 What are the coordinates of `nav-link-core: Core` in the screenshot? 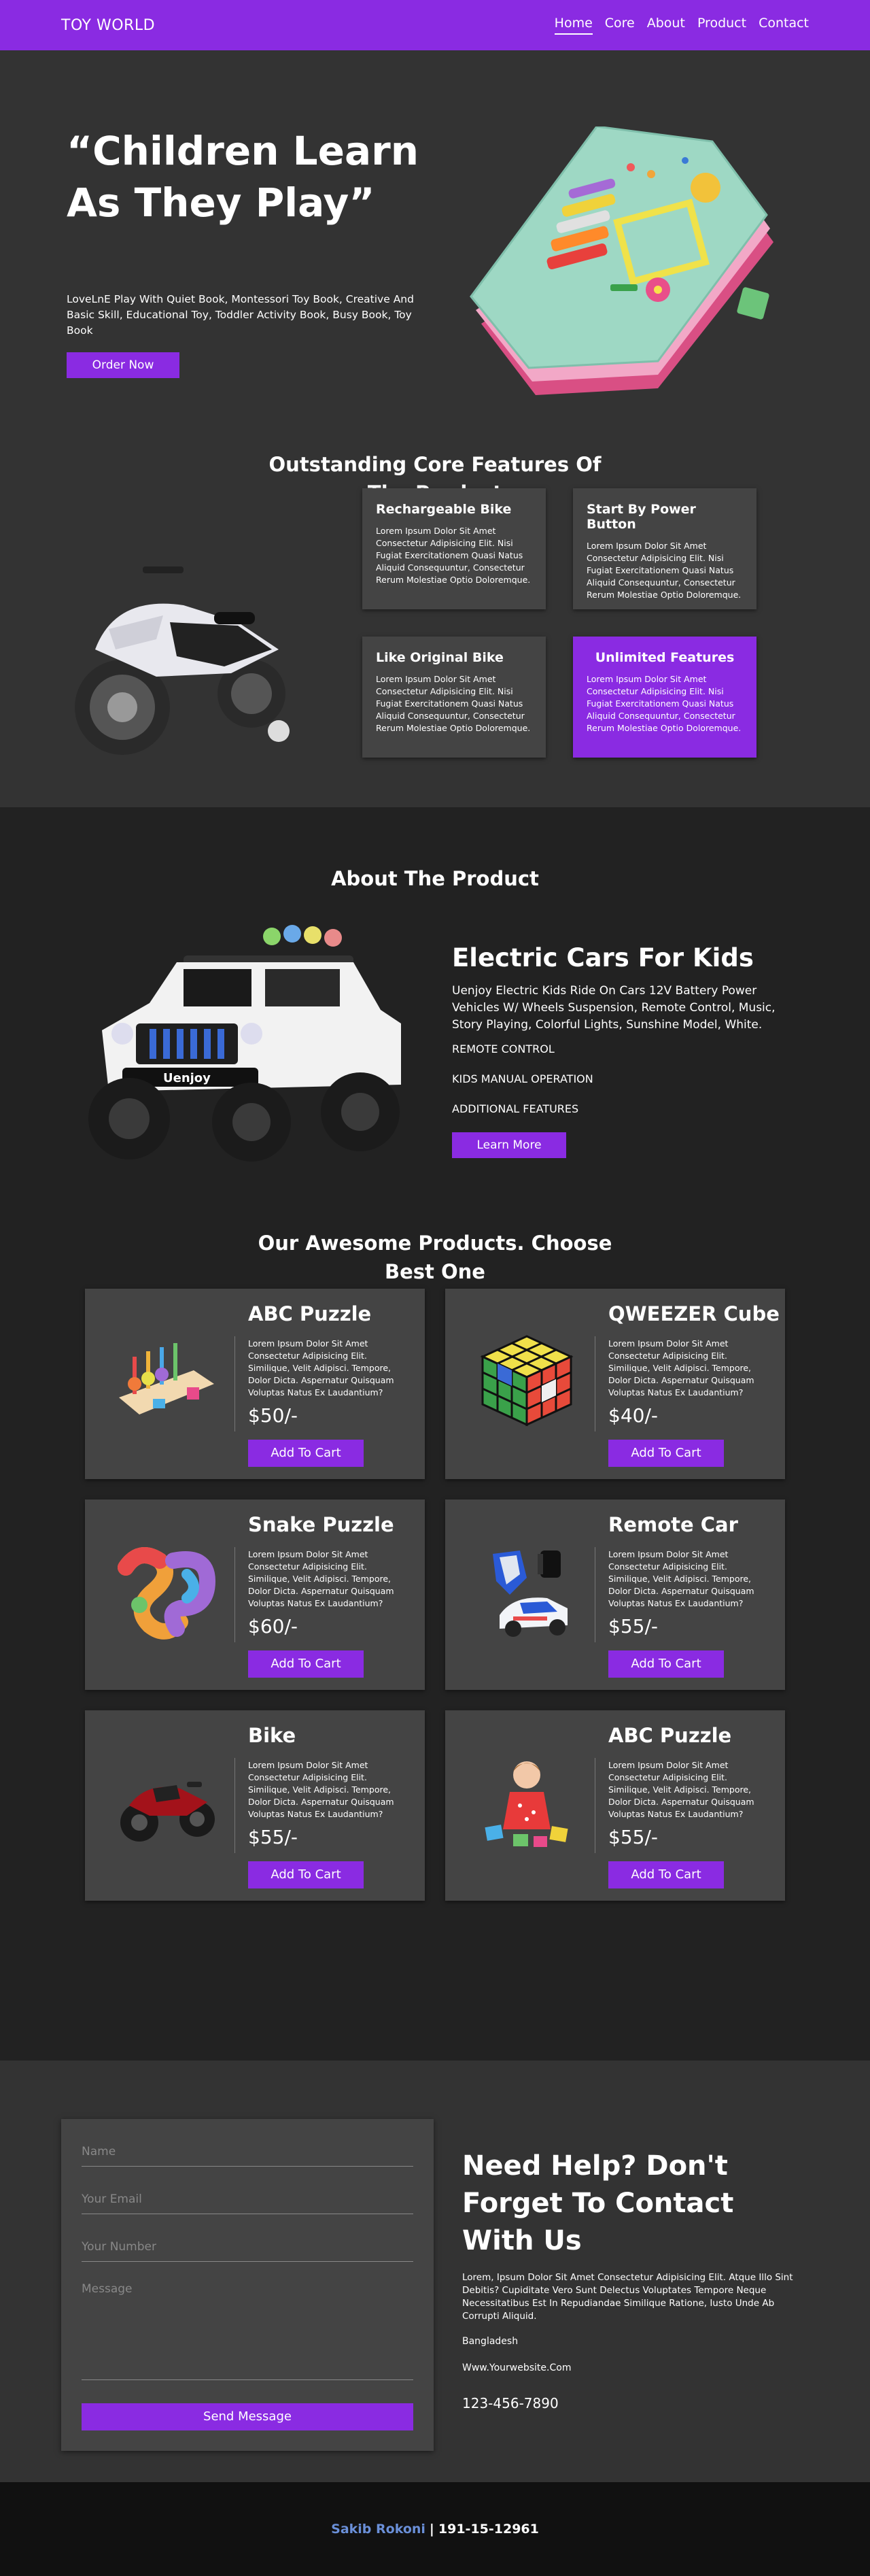 It's located at (620, 25).